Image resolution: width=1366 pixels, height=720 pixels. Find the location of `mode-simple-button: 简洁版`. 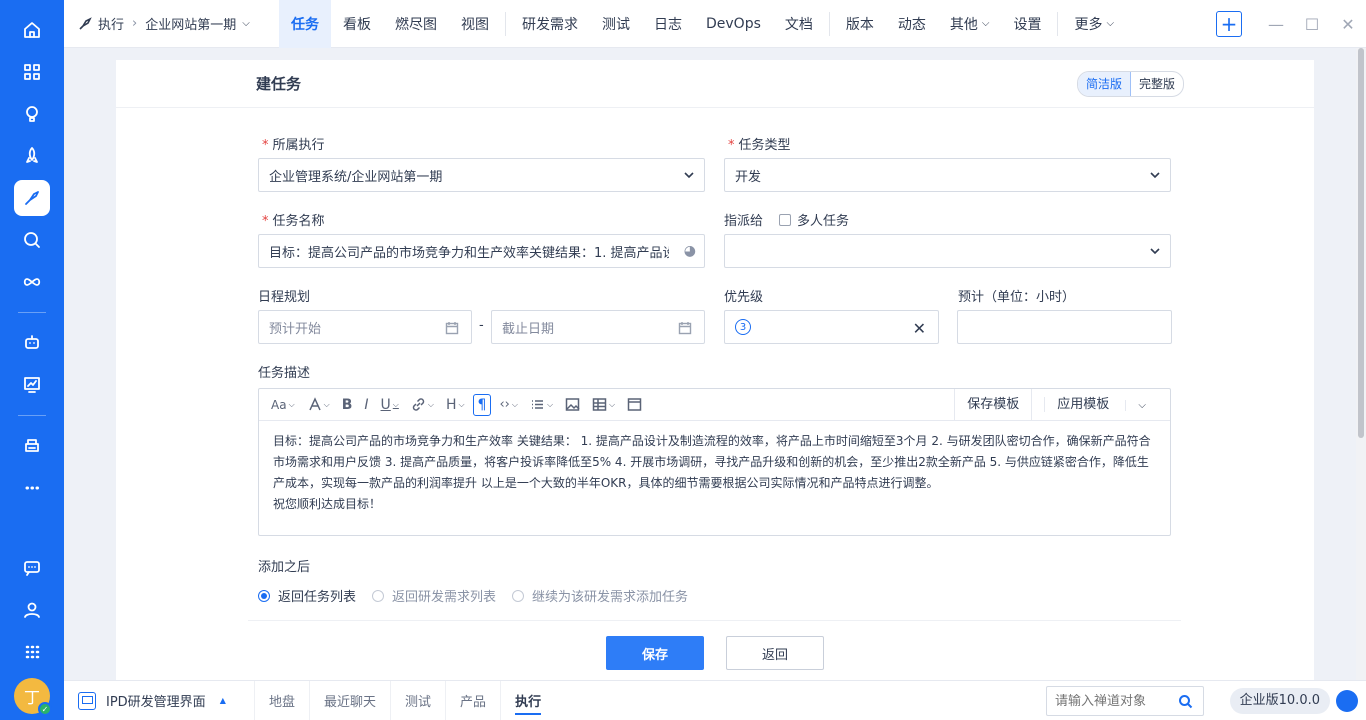

mode-simple-button: 简洁版 is located at coordinates (1104, 84).